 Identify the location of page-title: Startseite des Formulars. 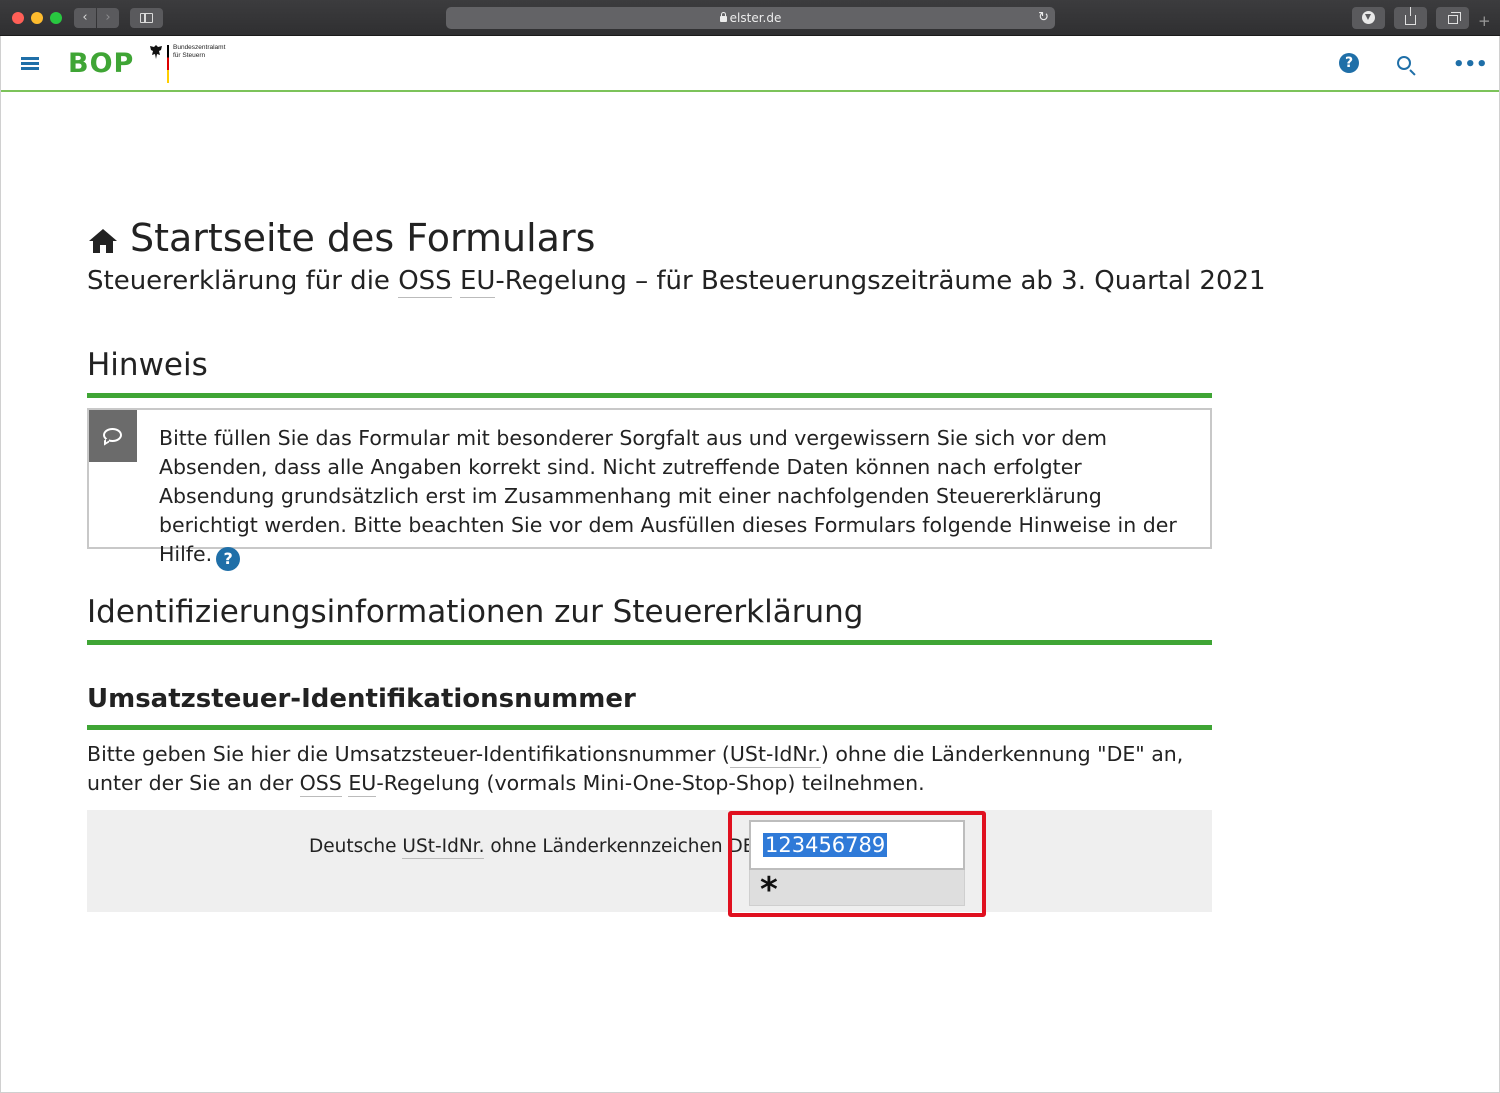
(363, 238).